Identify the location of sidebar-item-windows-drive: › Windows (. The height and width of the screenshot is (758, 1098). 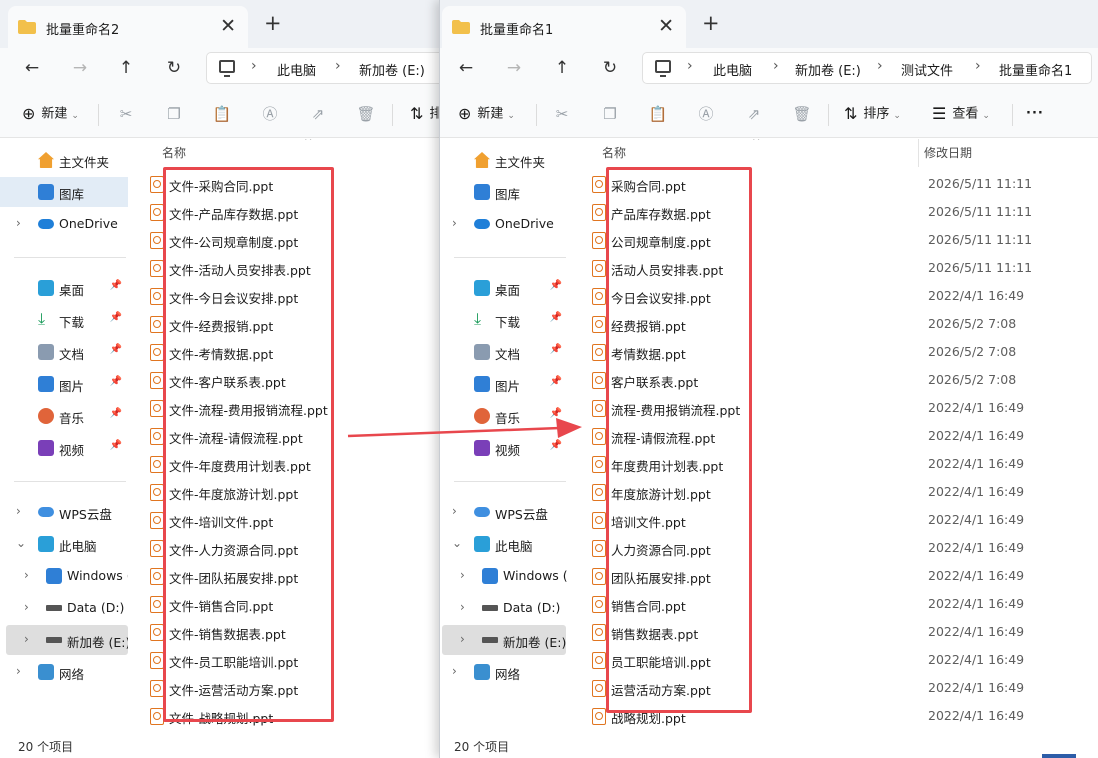
(64, 576).